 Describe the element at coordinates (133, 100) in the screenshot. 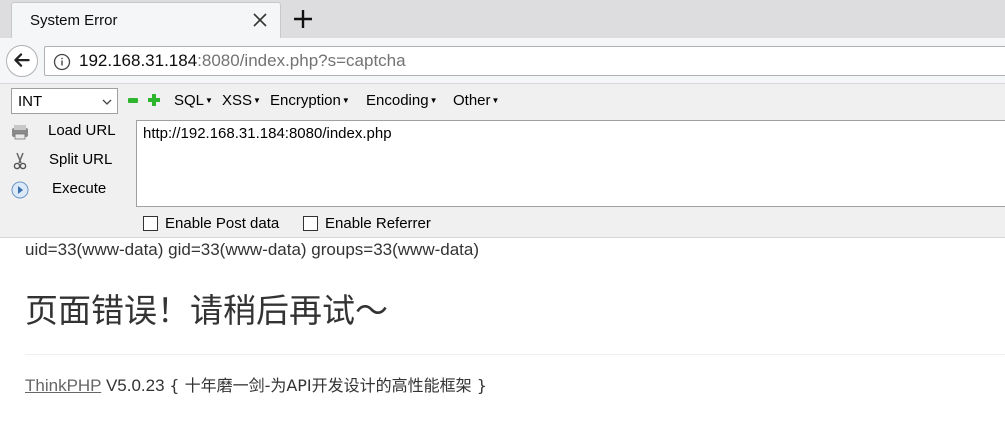

I see `decrease-icon` at that location.